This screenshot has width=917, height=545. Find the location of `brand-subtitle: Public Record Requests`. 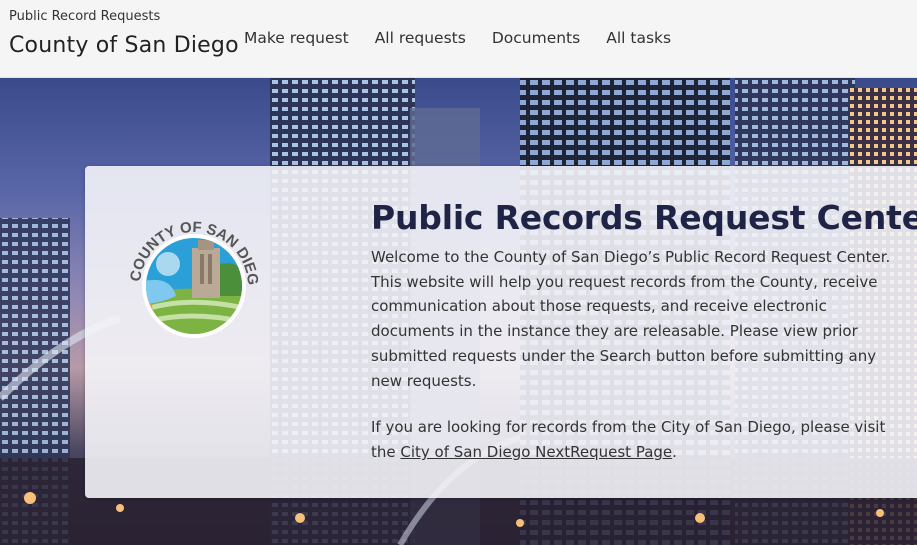

brand-subtitle: Public Record Requests is located at coordinates (85, 16).